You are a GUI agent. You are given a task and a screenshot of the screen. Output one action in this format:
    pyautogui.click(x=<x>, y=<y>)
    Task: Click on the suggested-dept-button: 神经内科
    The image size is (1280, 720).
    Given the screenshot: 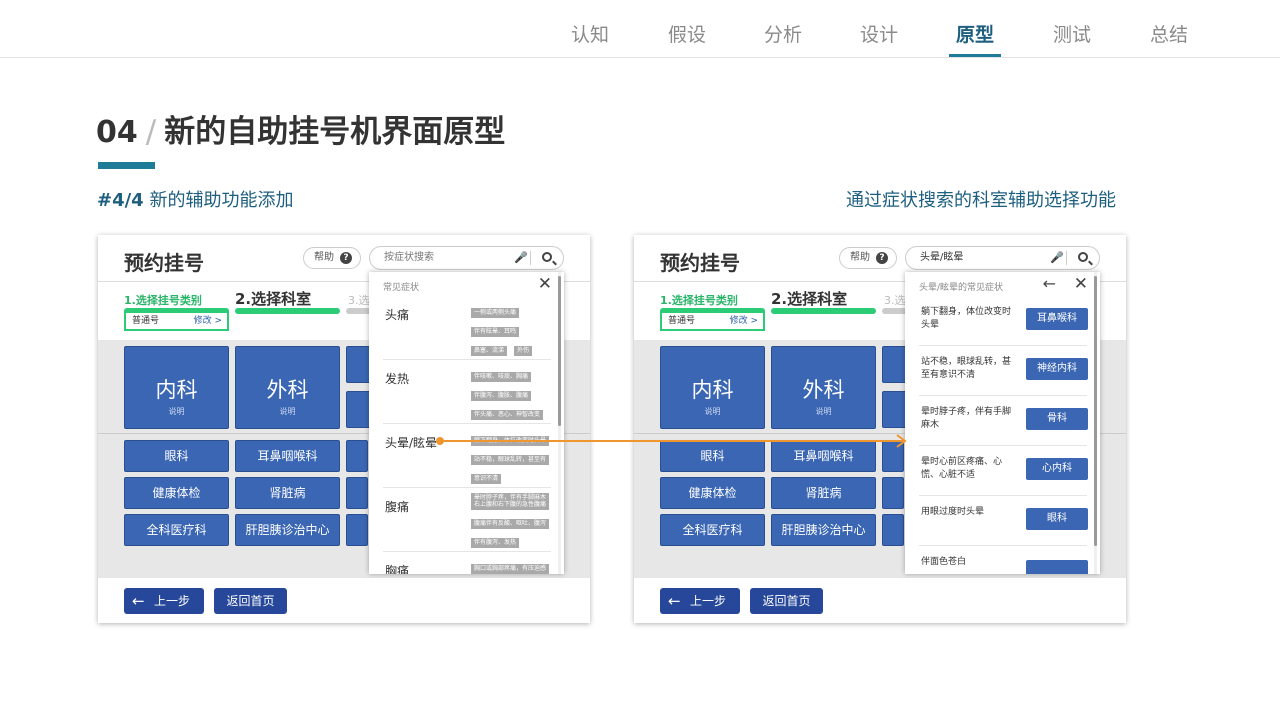 What is the action you would take?
    pyautogui.click(x=1057, y=369)
    